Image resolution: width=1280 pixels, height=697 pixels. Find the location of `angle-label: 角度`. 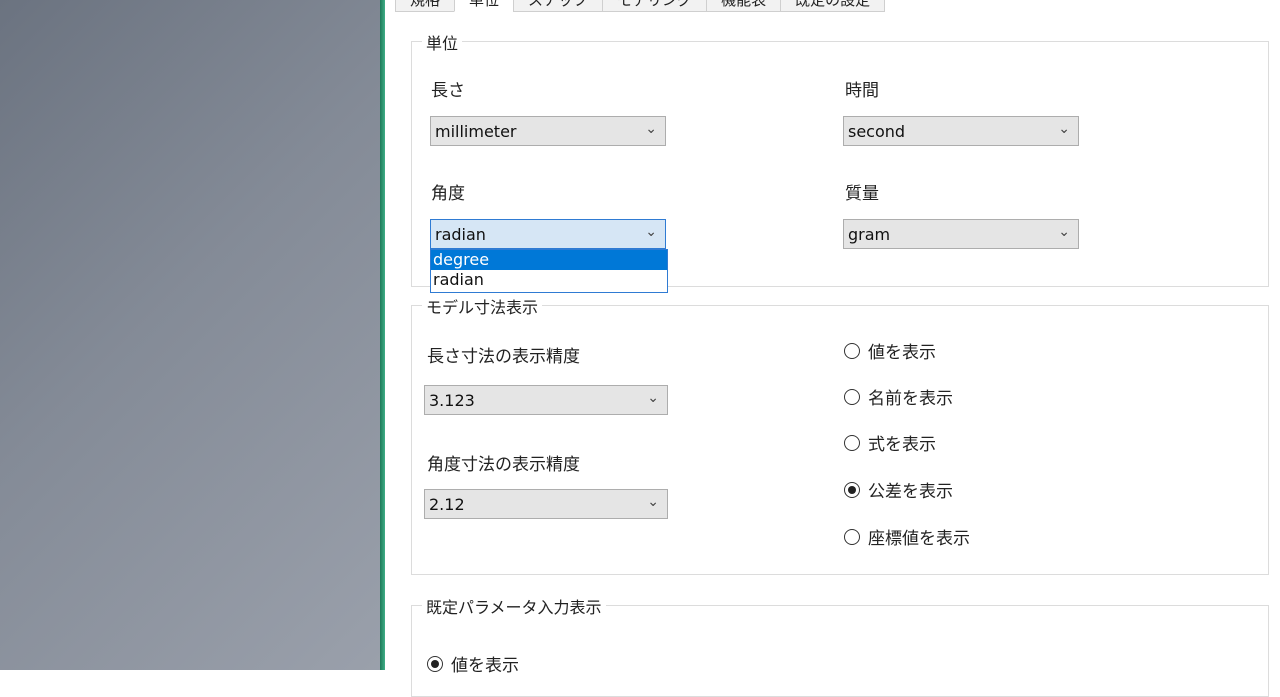

angle-label: 角度 is located at coordinates (448, 194).